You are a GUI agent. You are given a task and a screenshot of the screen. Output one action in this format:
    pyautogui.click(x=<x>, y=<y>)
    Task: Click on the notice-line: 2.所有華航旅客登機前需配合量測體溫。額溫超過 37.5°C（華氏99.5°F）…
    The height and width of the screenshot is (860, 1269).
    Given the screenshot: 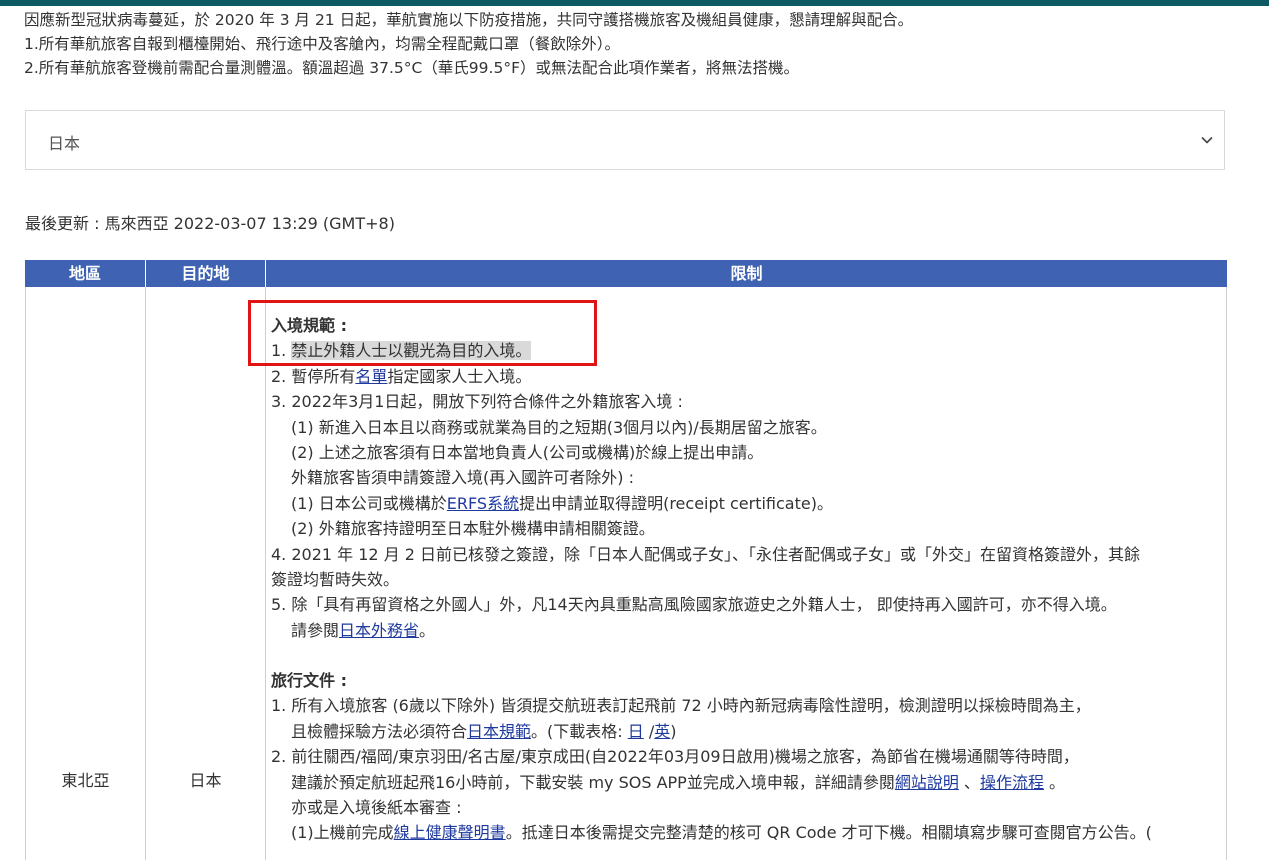 What is the action you would take?
    pyautogui.click(x=411, y=68)
    